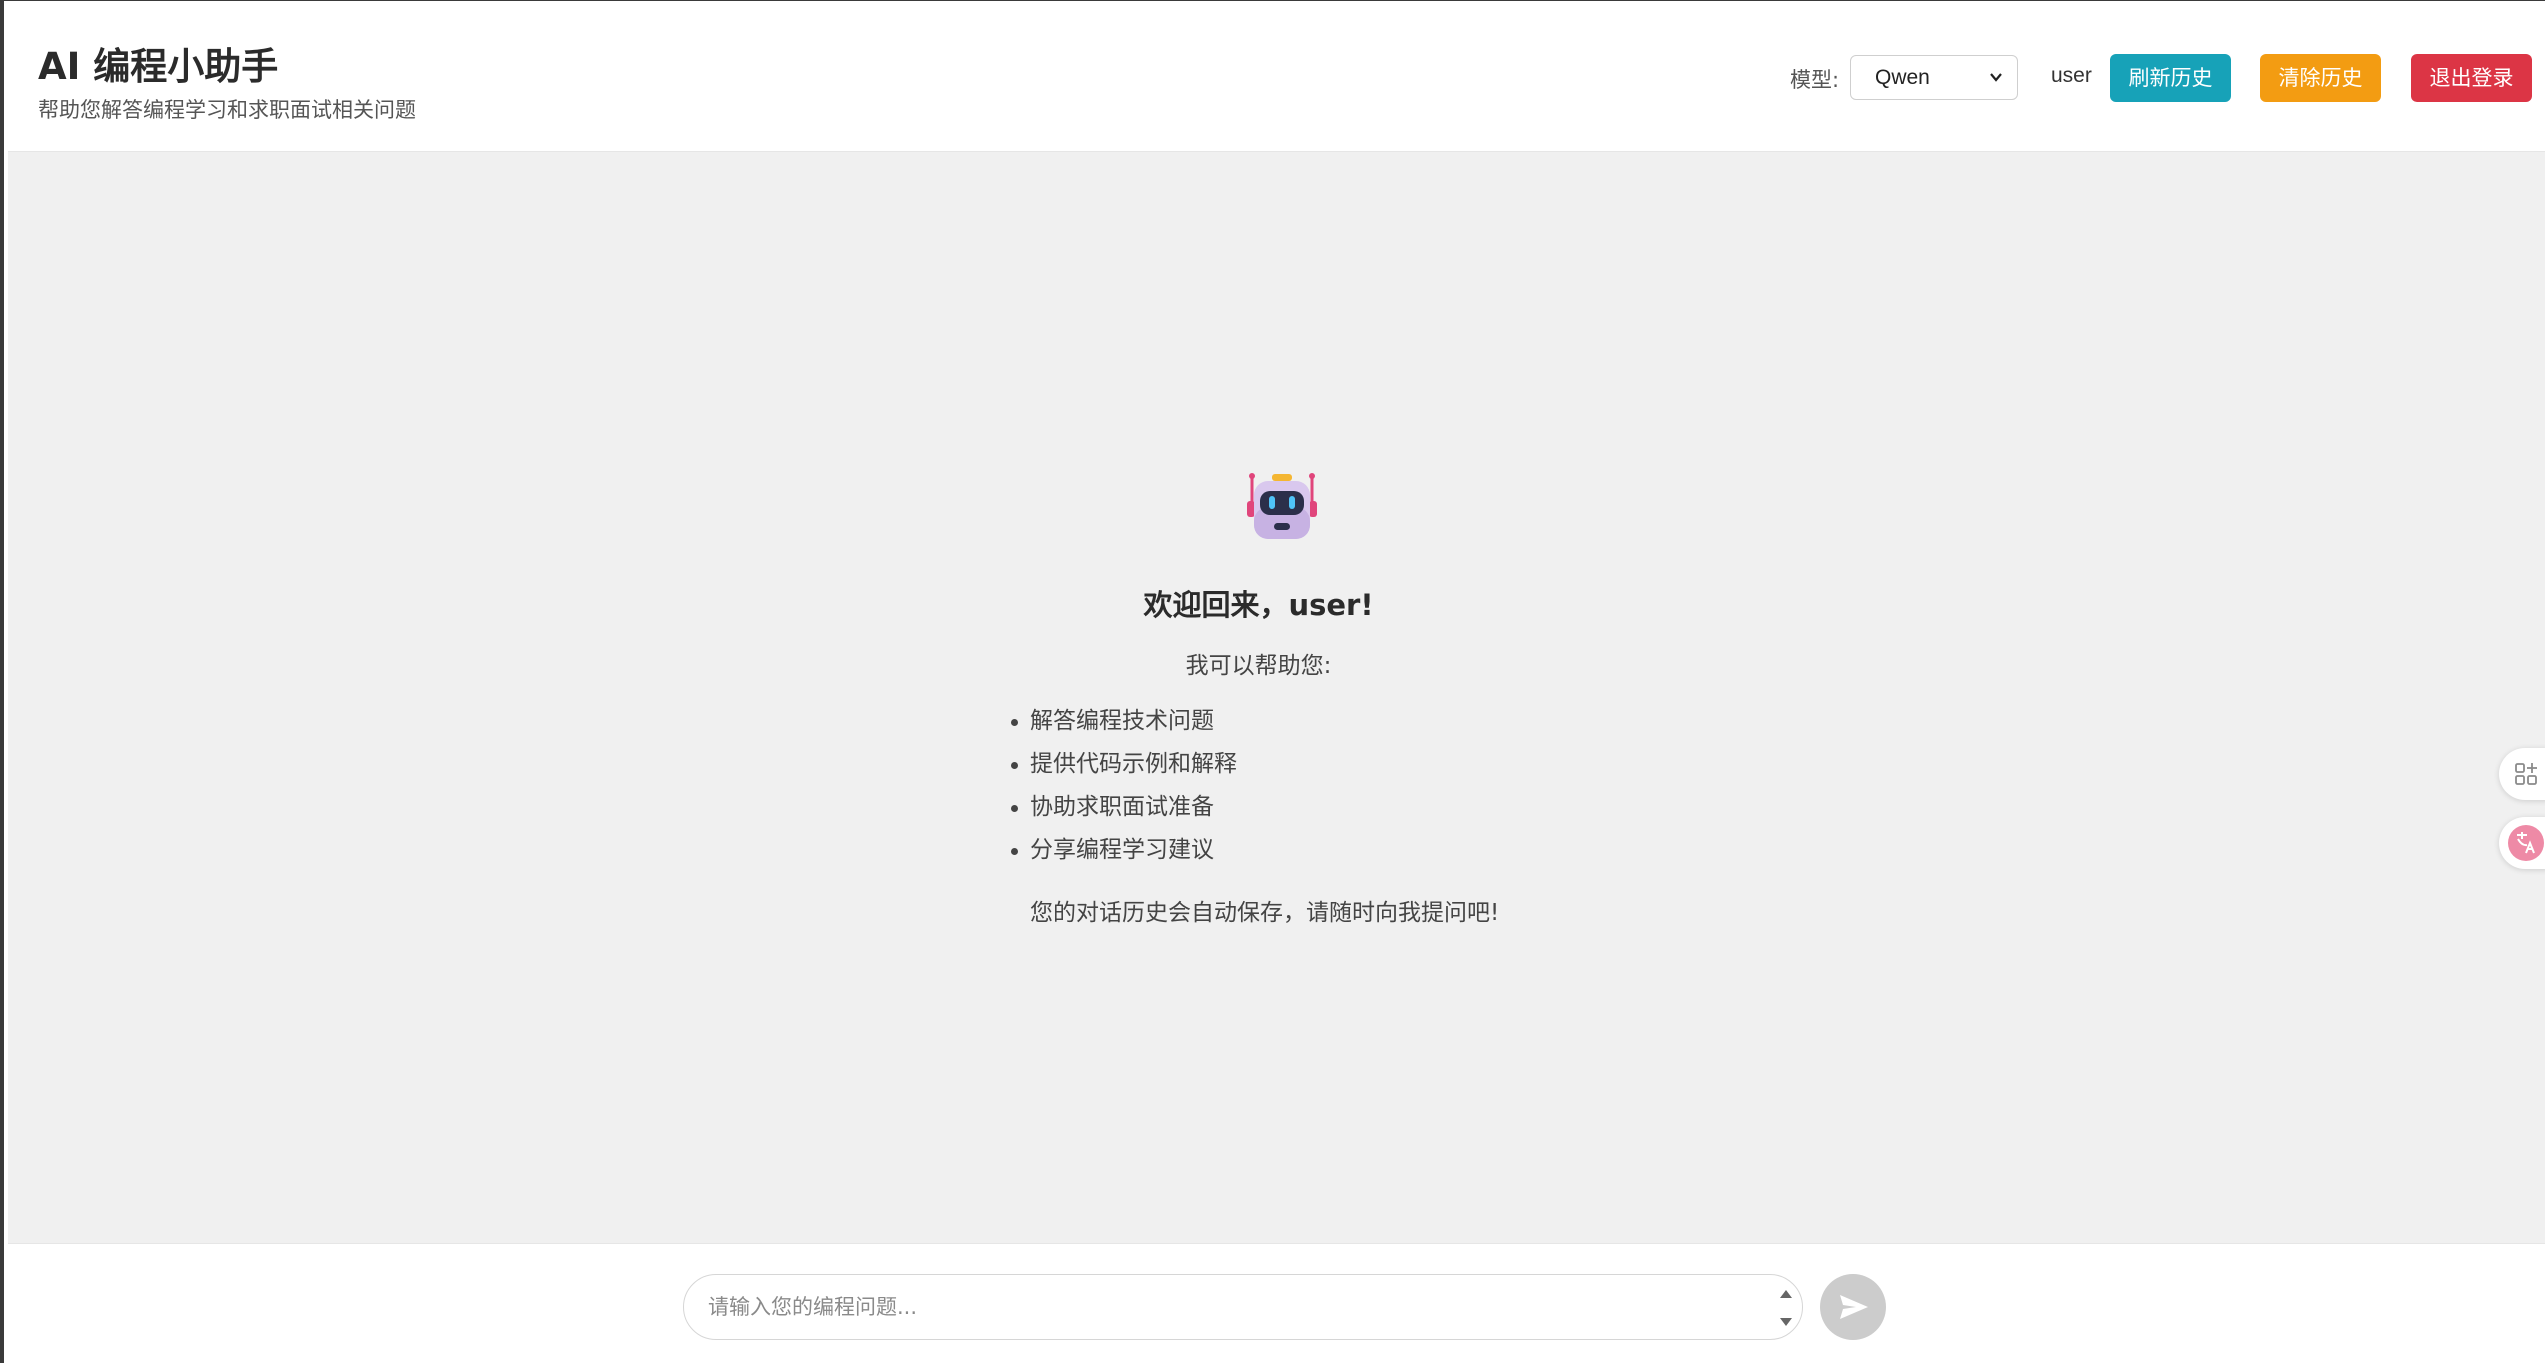 The height and width of the screenshot is (1363, 2545). What do you see at coordinates (1122, 807) in the screenshot?
I see `list-item: 协助求职面试准备` at bounding box center [1122, 807].